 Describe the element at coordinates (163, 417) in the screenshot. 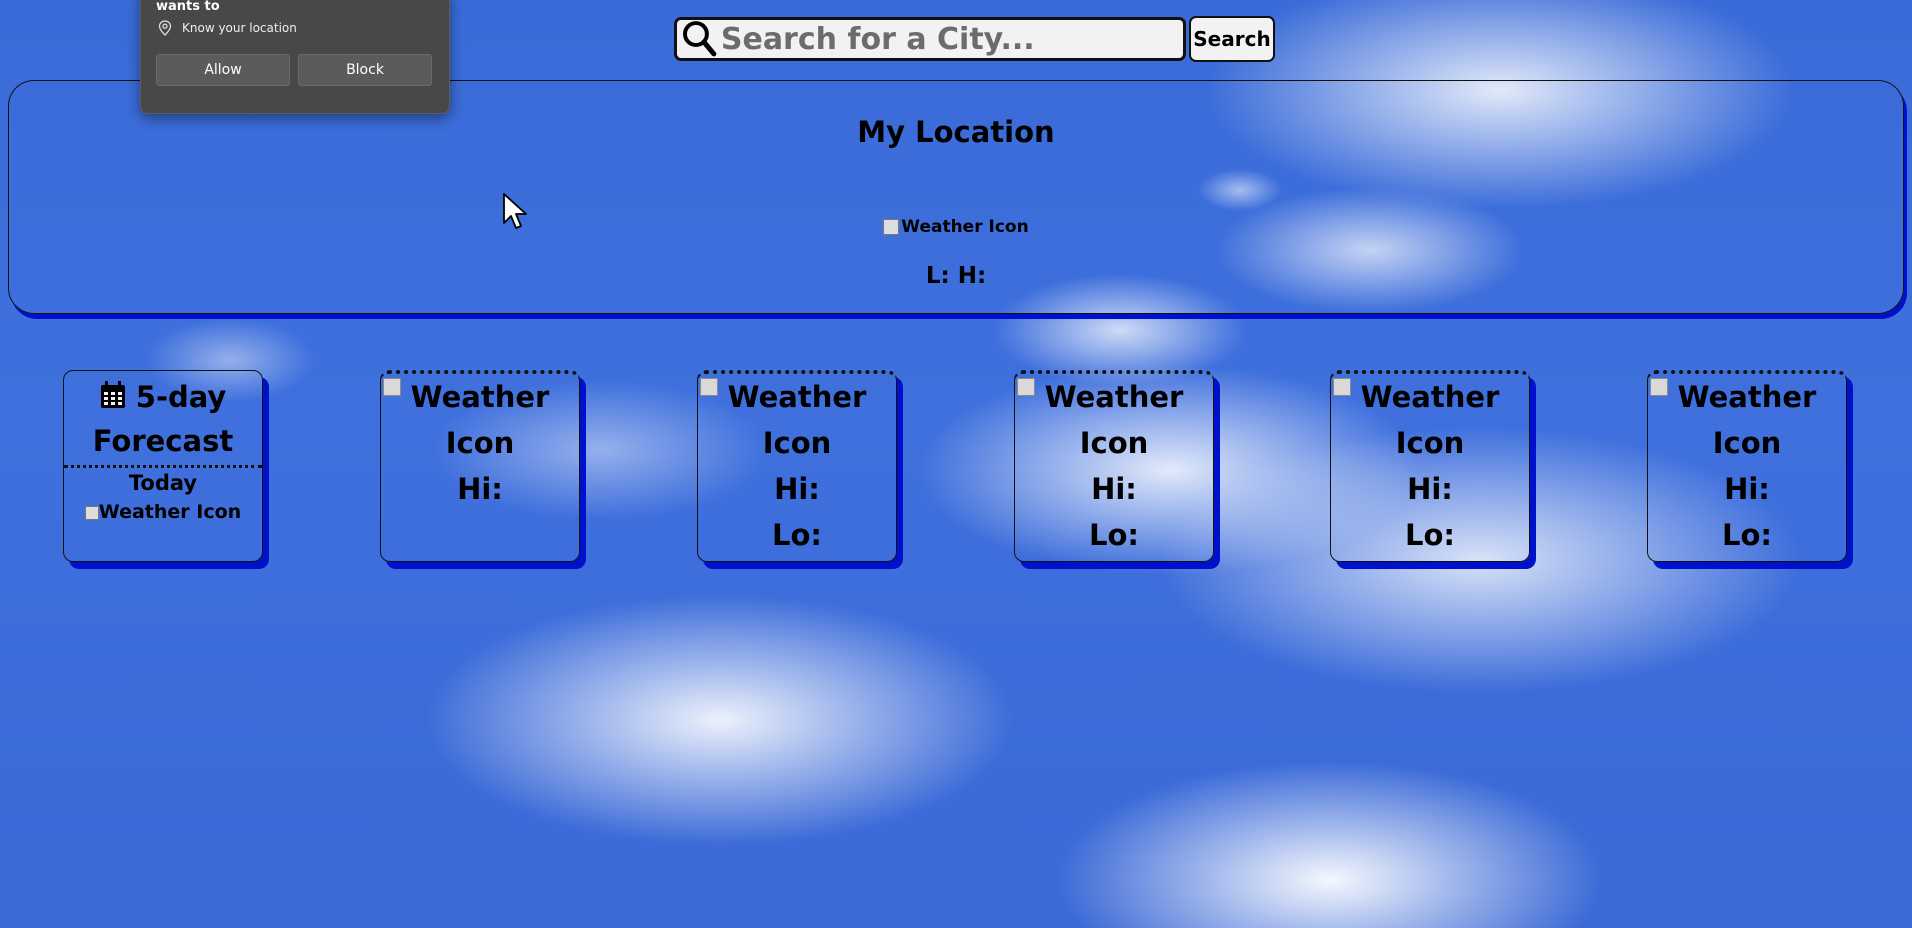

I see `forecast-title: 5-day Forecast` at that location.